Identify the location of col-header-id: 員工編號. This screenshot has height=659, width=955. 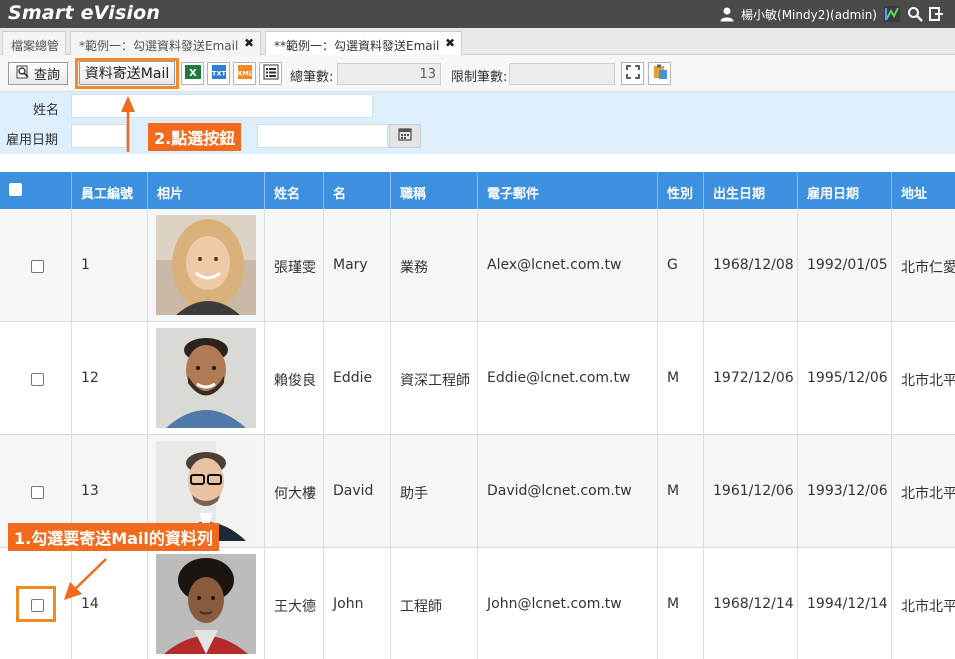
(110, 190).